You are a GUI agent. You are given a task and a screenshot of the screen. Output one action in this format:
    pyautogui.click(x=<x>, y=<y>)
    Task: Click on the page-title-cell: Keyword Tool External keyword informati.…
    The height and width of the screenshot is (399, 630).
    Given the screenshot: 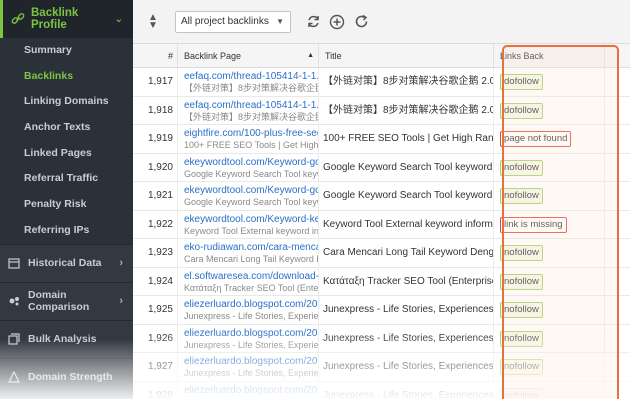 What is the action you would take?
    pyautogui.click(x=406, y=224)
    